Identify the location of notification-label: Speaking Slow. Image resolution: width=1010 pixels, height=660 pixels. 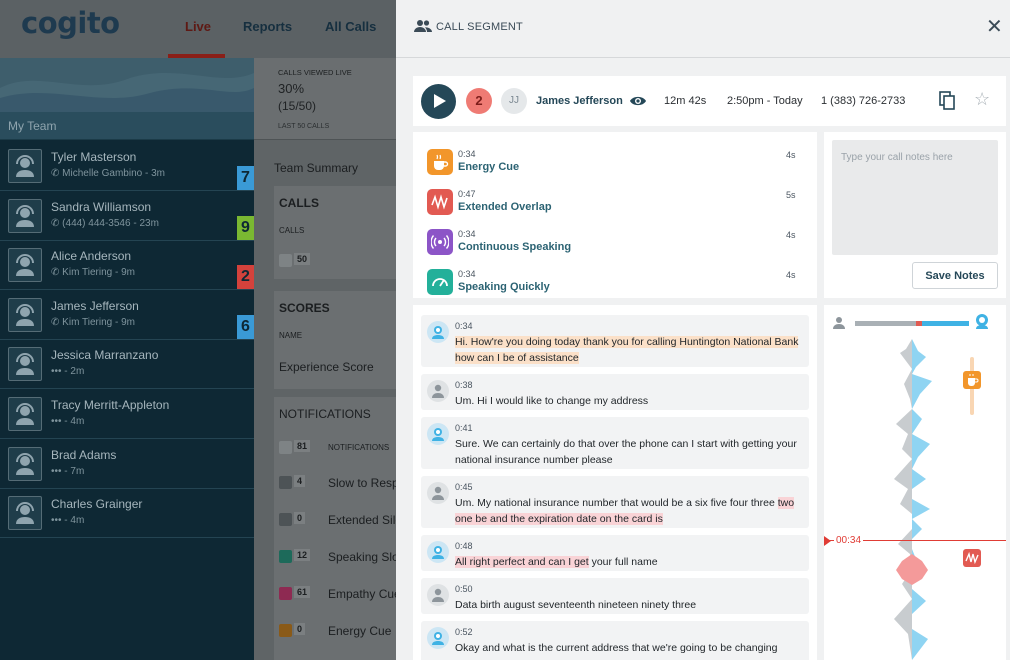
(362, 557).